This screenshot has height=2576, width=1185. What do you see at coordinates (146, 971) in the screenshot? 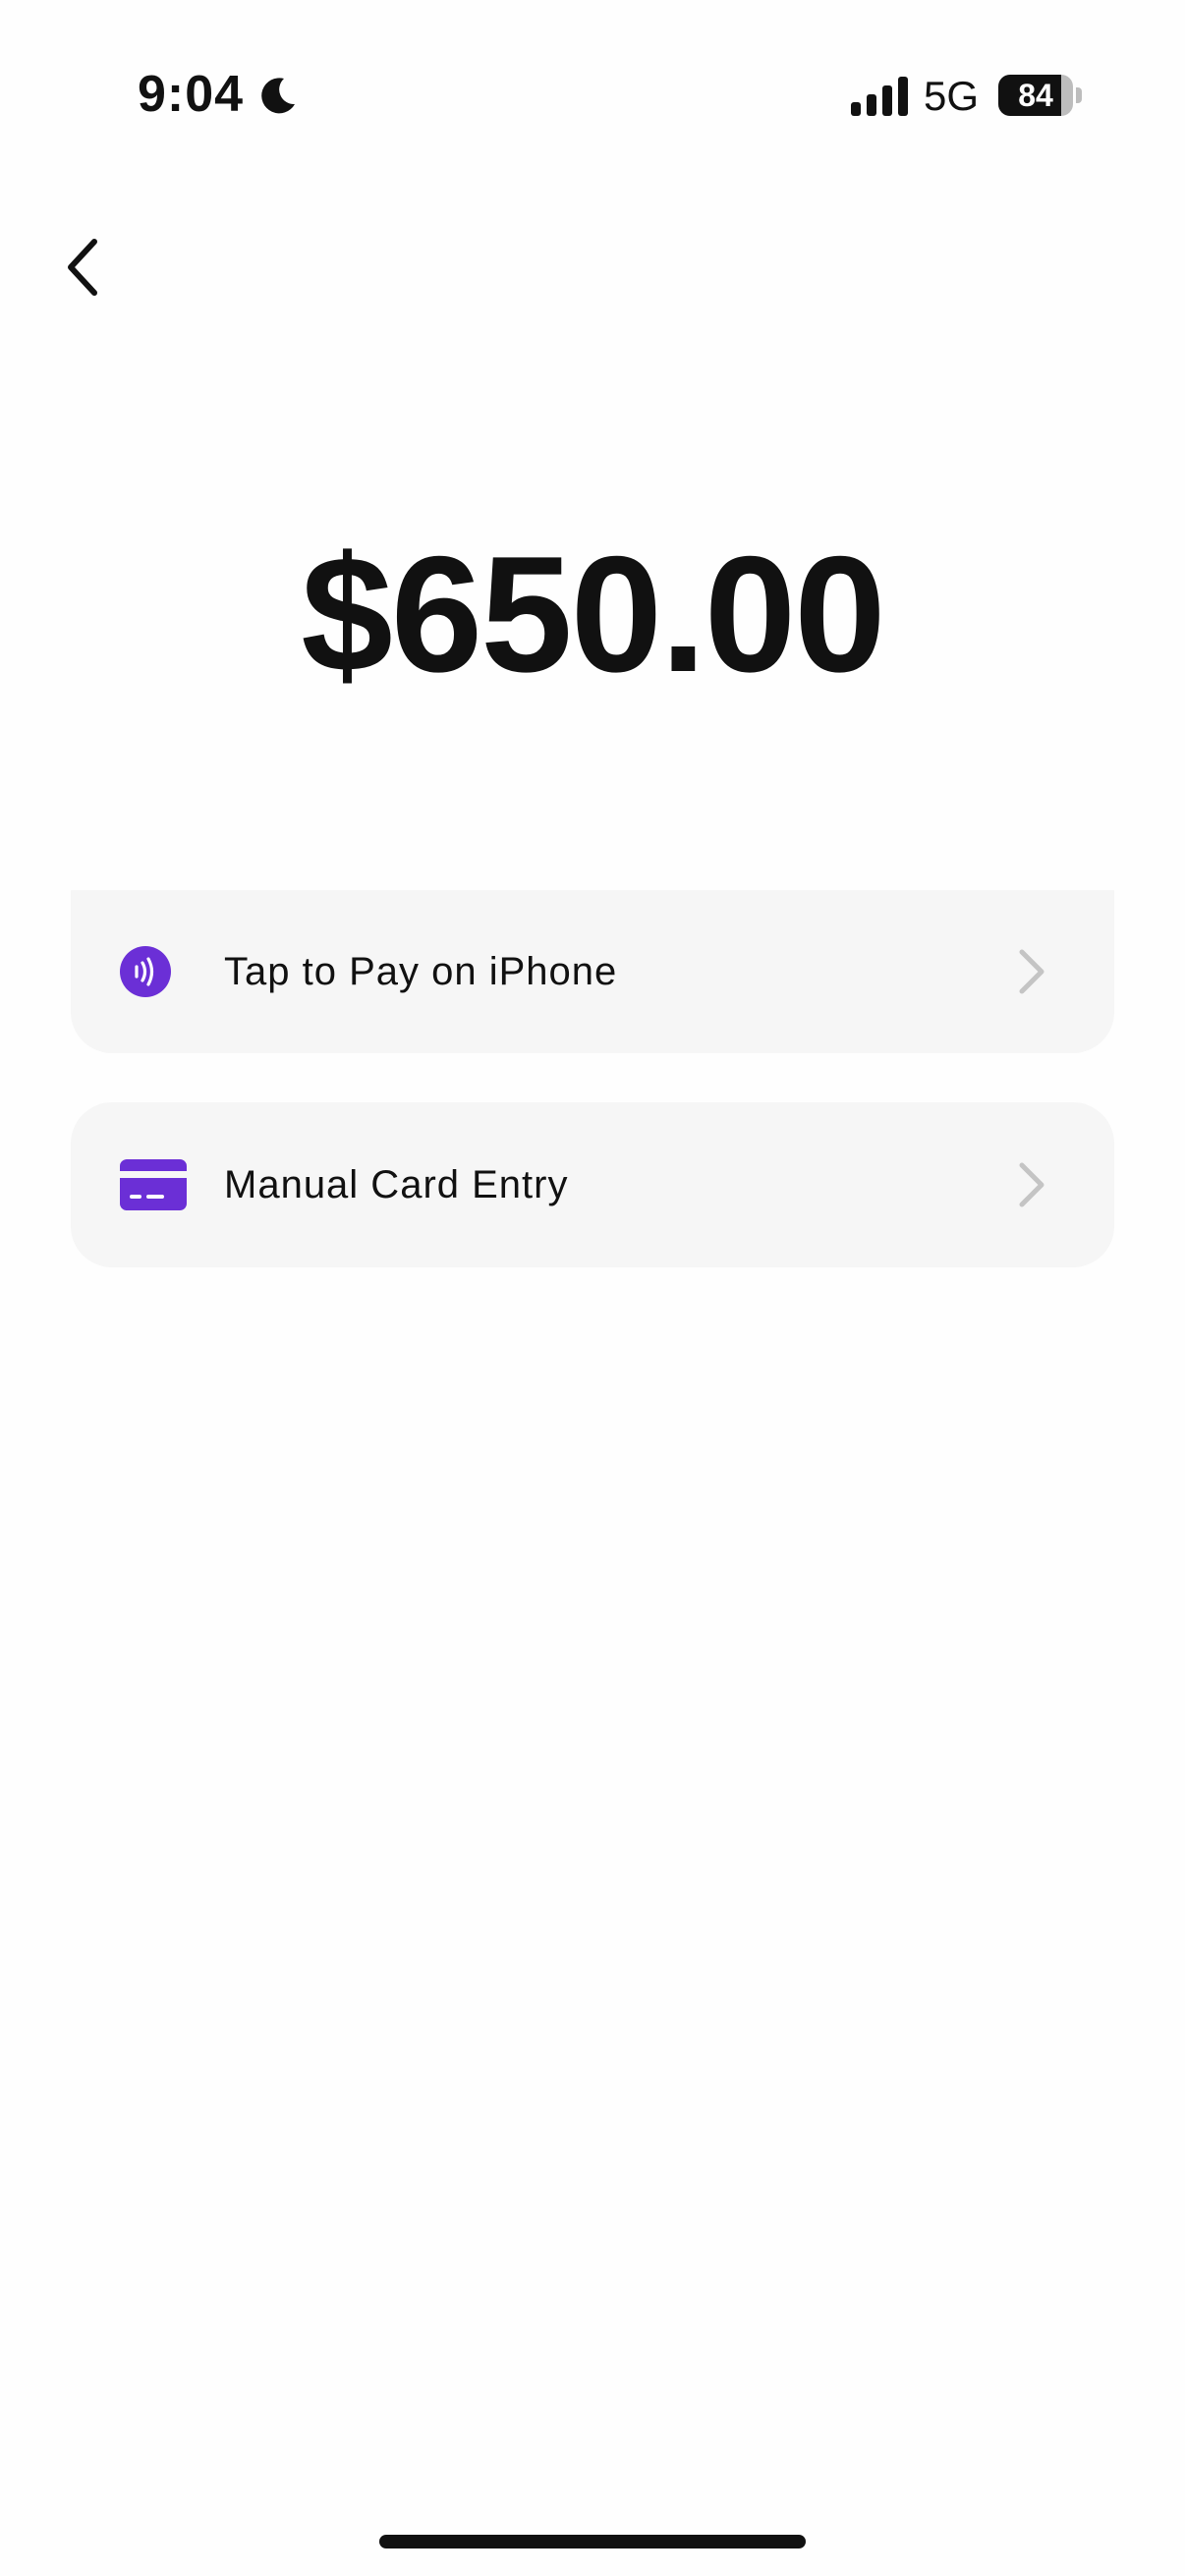
I see `contactless-icon` at bounding box center [146, 971].